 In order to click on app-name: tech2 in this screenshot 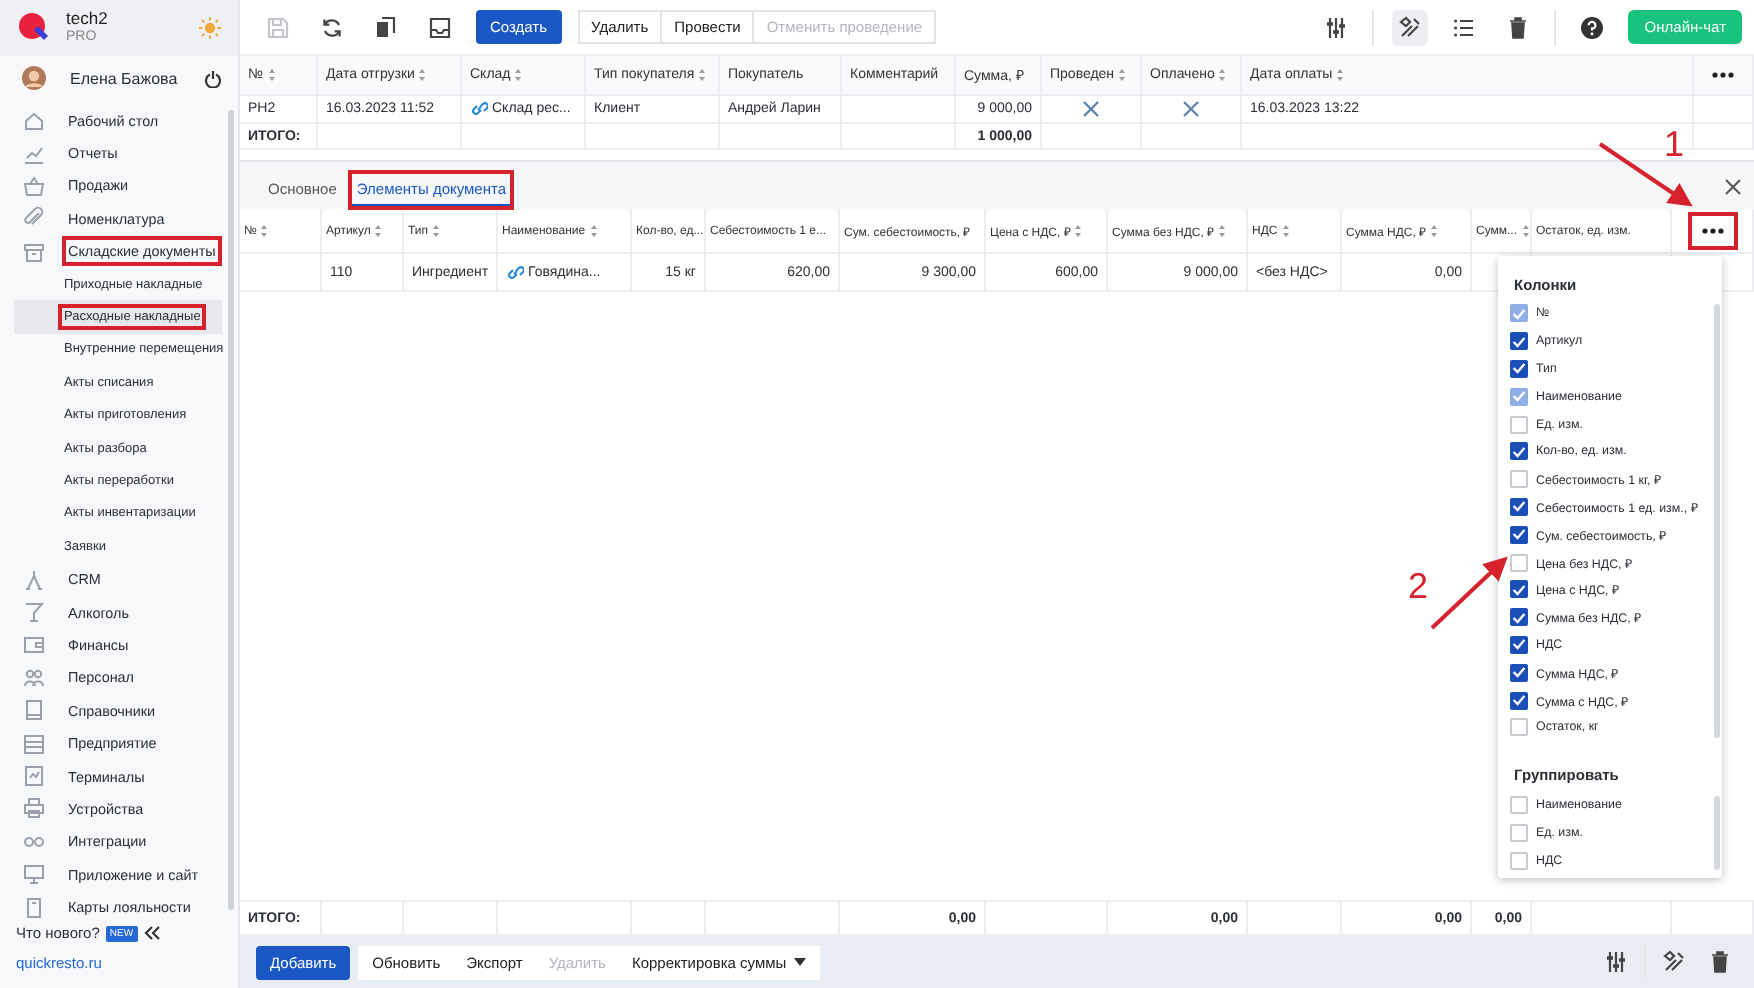, I will do `click(88, 20)`.